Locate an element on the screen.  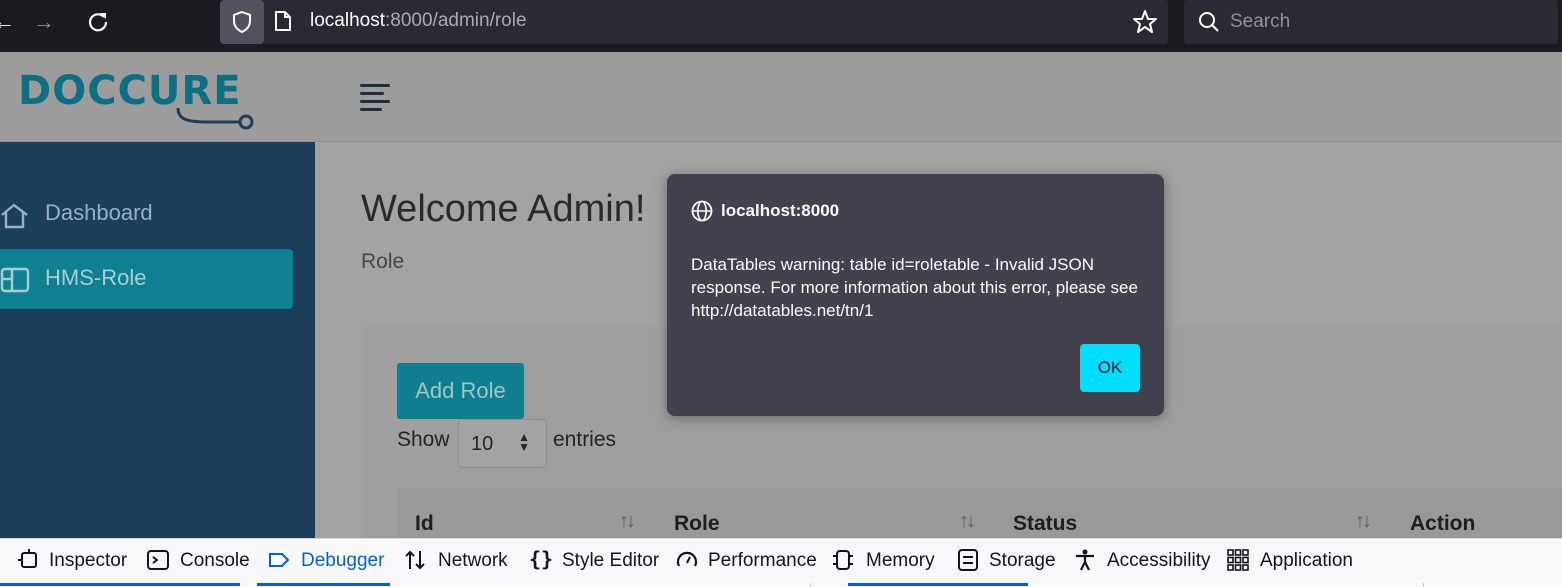
braces-icon: {} is located at coordinates (541, 559).